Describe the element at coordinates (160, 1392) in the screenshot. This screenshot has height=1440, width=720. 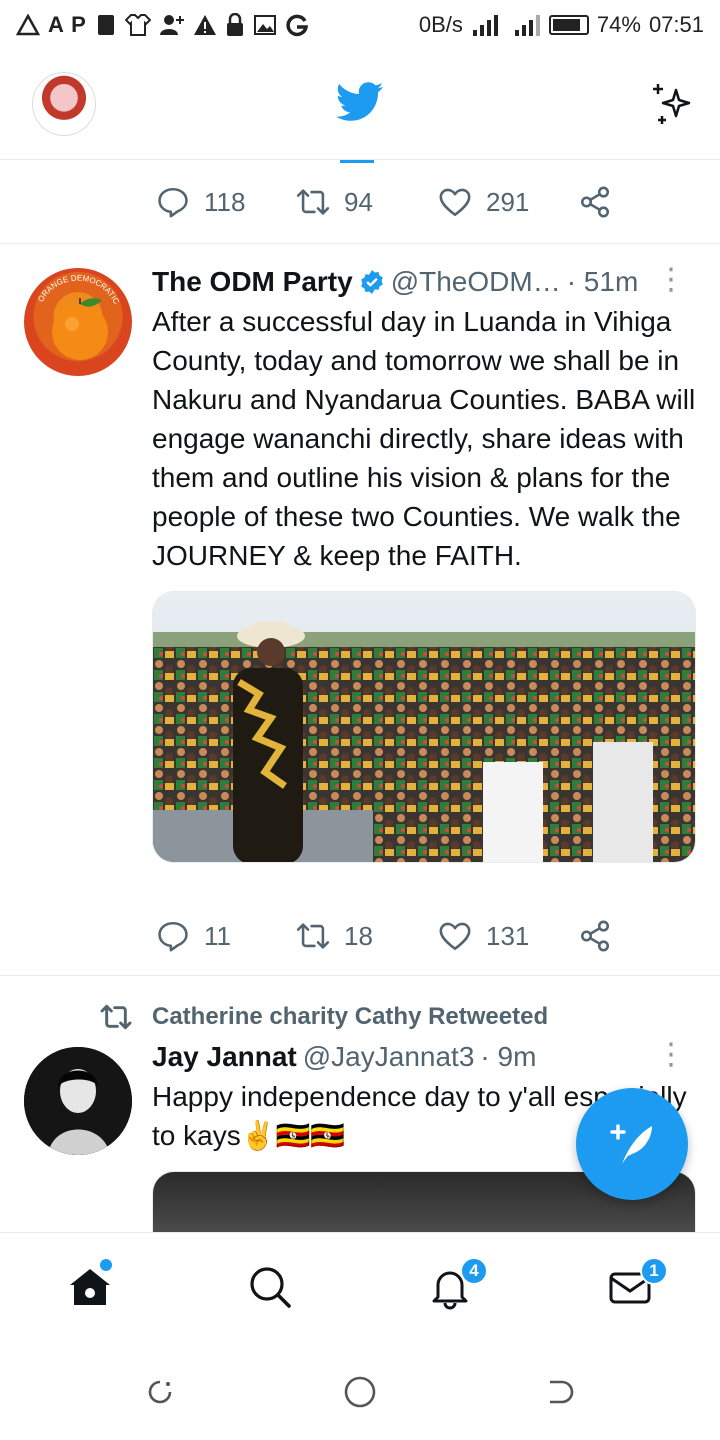
I see `recents-icon` at that location.